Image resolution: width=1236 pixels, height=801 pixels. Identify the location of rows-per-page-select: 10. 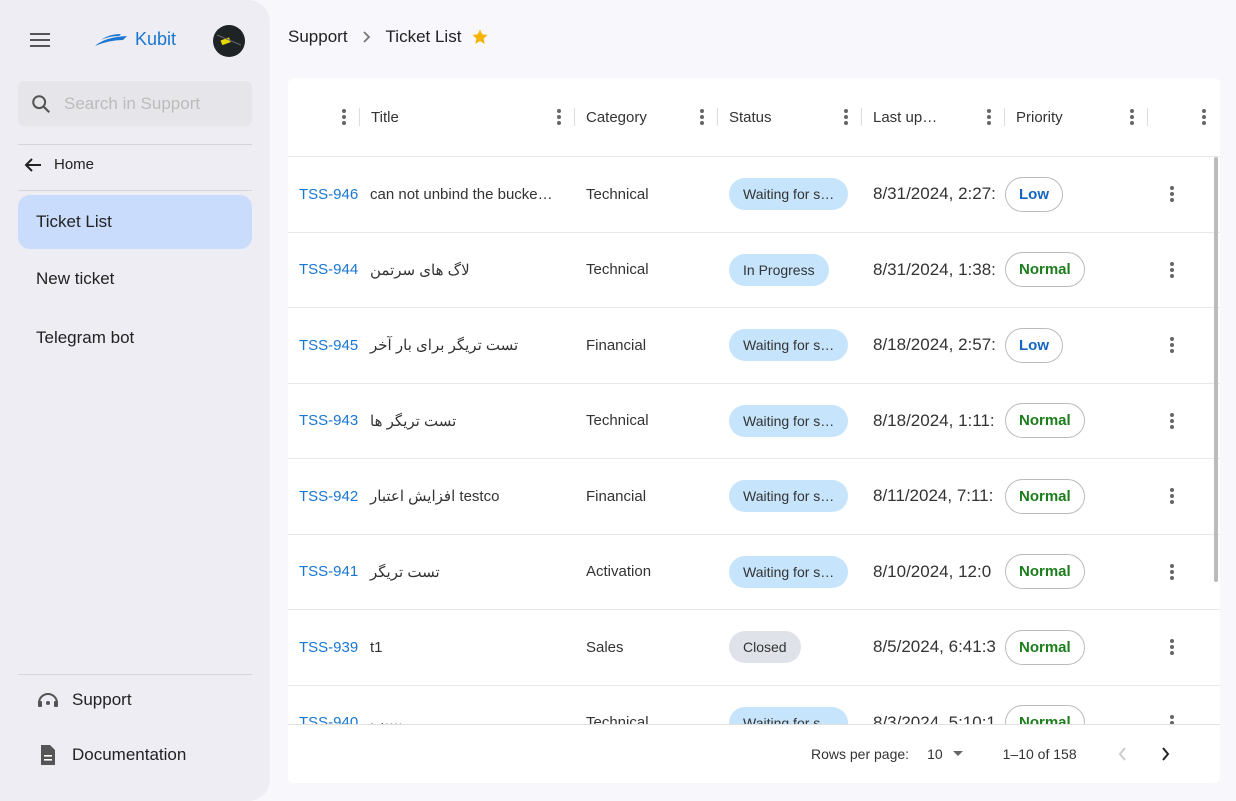
(945, 754).